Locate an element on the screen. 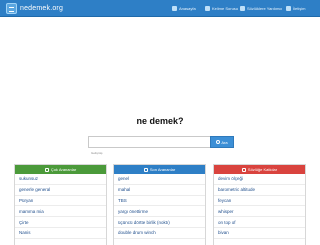 This screenshot has width=320, height=245. list-item: barometric altitude is located at coordinates (259, 190).